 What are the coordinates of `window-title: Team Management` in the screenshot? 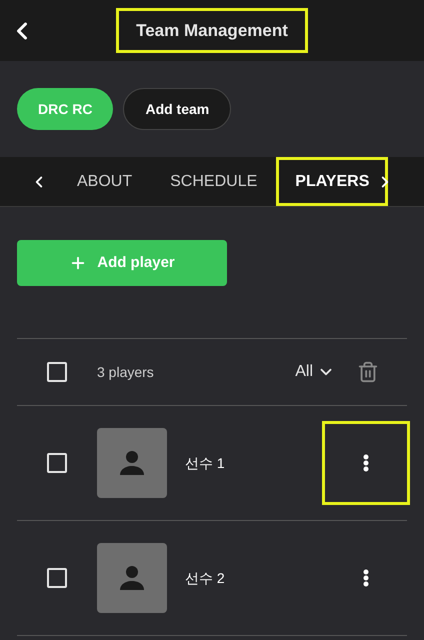 It's located at (212, 31).